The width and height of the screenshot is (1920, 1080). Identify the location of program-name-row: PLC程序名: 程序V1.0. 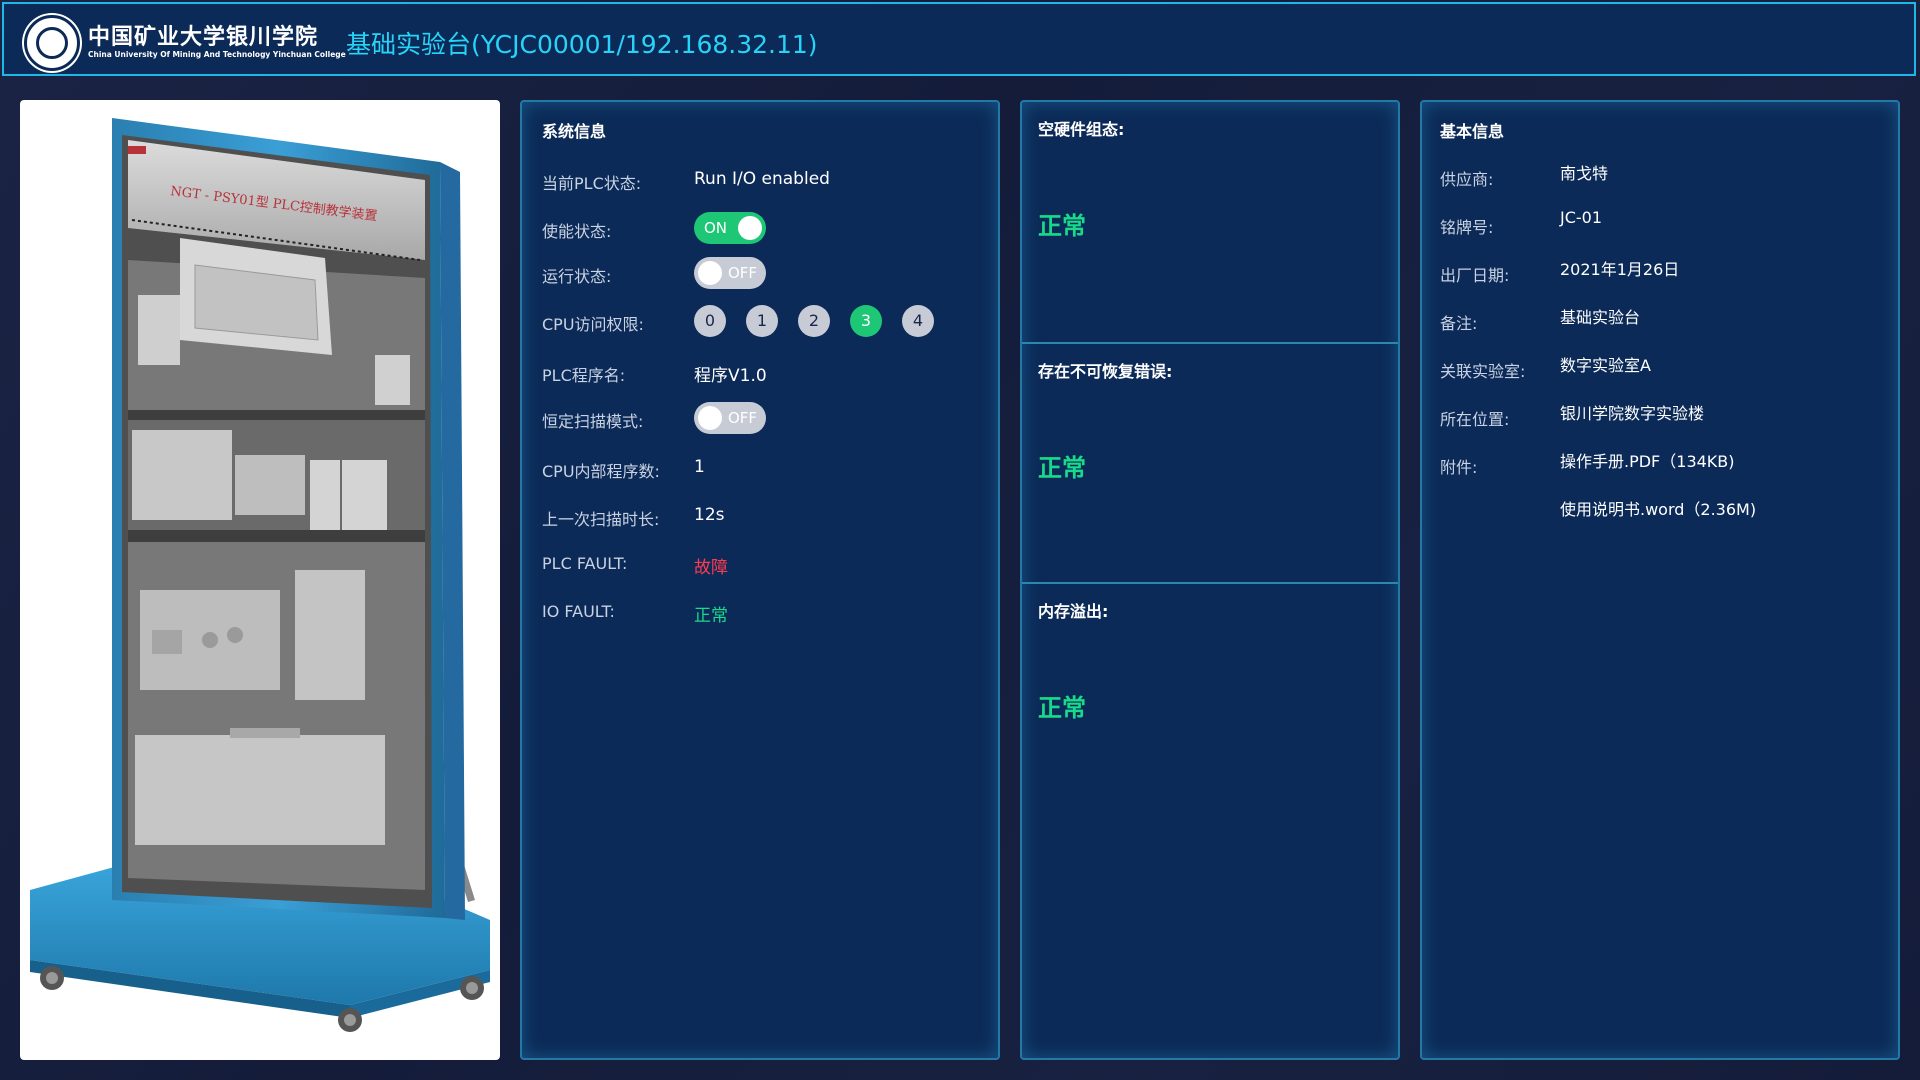
(760, 371).